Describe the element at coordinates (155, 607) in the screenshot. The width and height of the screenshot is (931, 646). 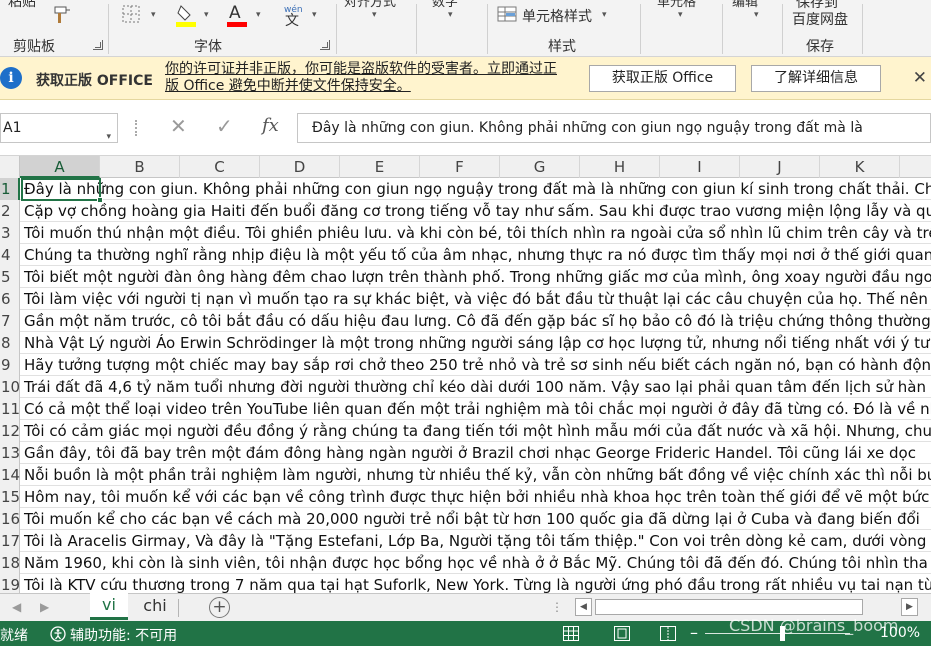
I see `sheet-tab-chi: chi` at that location.